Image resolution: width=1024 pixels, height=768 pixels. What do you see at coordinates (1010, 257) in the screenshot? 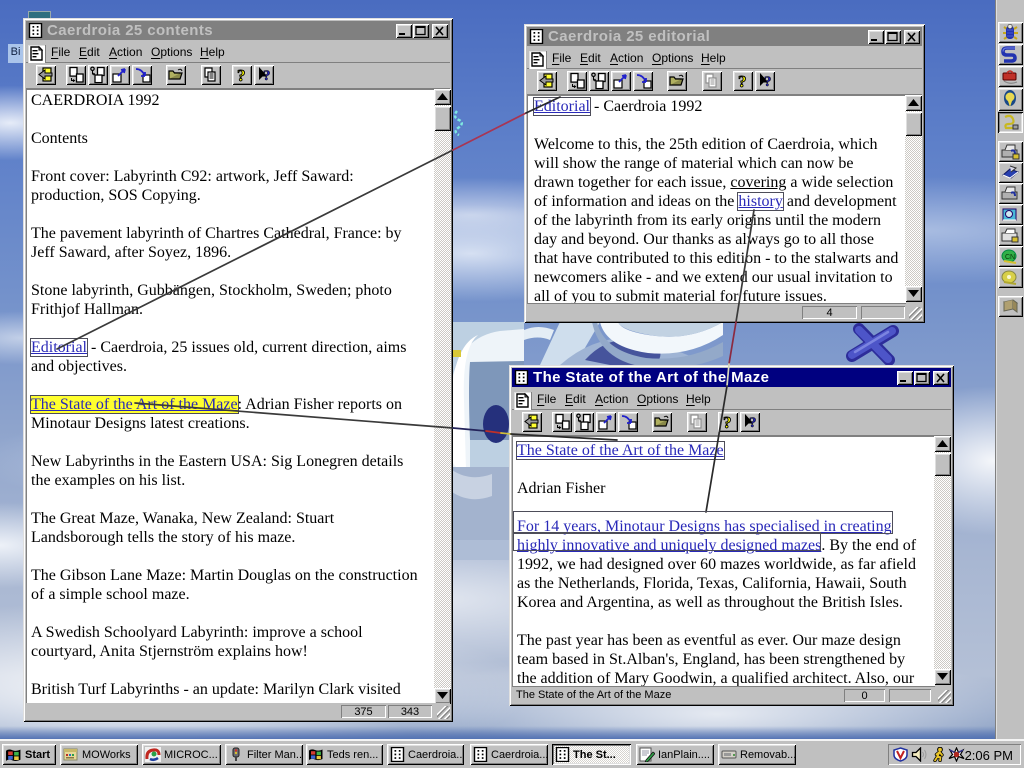
I see `svg-text: CN` at bounding box center [1010, 257].